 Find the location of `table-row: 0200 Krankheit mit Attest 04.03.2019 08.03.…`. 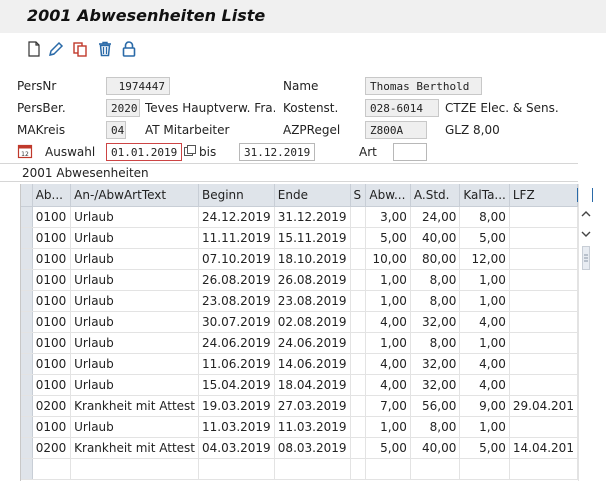

table-row: 0200 Krankheit mit Attest 04.03.2019 08.03.… is located at coordinates (299, 448).